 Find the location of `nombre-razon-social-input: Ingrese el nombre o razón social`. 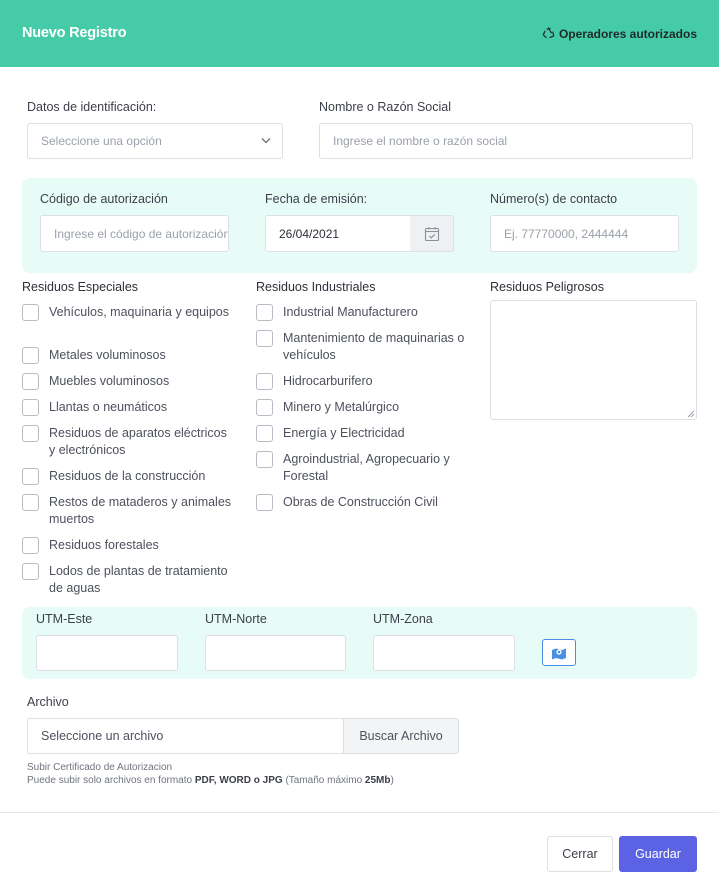

nombre-razon-social-input: Ingrese el nombre o razón social is located at coordinates (506, 141).